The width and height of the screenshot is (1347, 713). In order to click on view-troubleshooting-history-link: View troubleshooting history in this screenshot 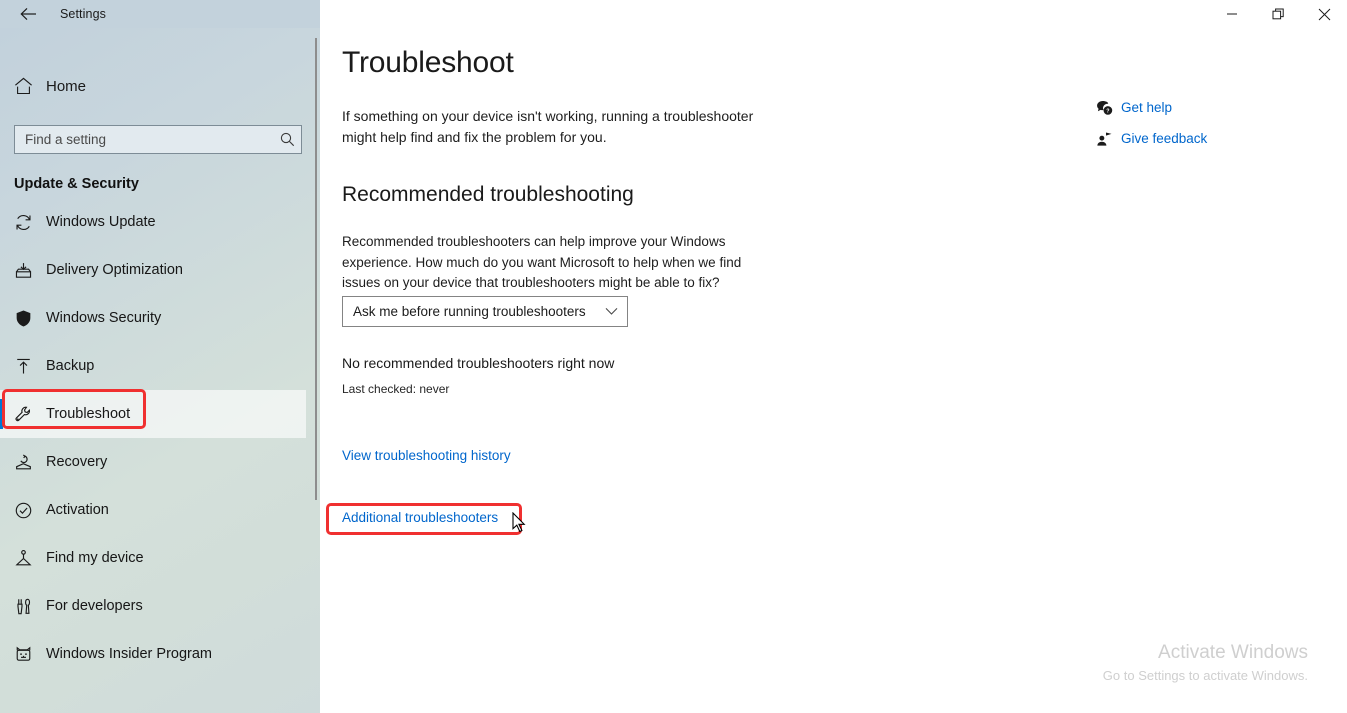, I will do `click(426, 455)`.